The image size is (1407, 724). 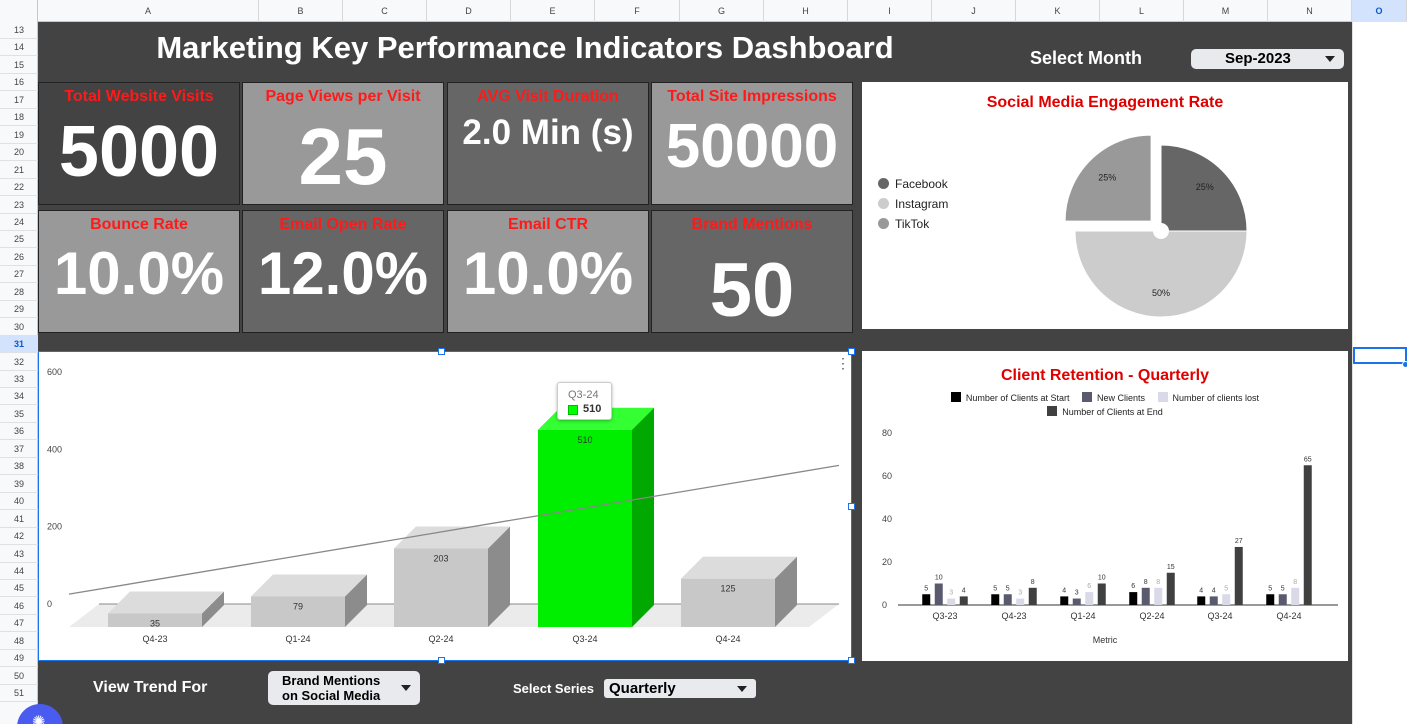 I want to click on row-header: 30, so click(x=19, y=327).